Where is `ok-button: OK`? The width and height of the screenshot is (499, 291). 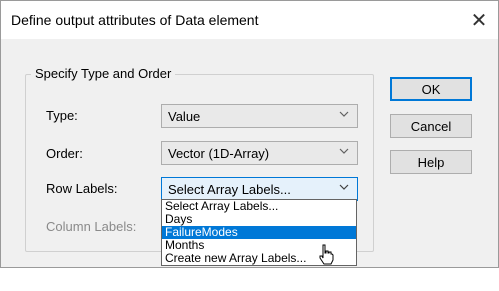 ok-button: OK is located at coordinates (431, 89).